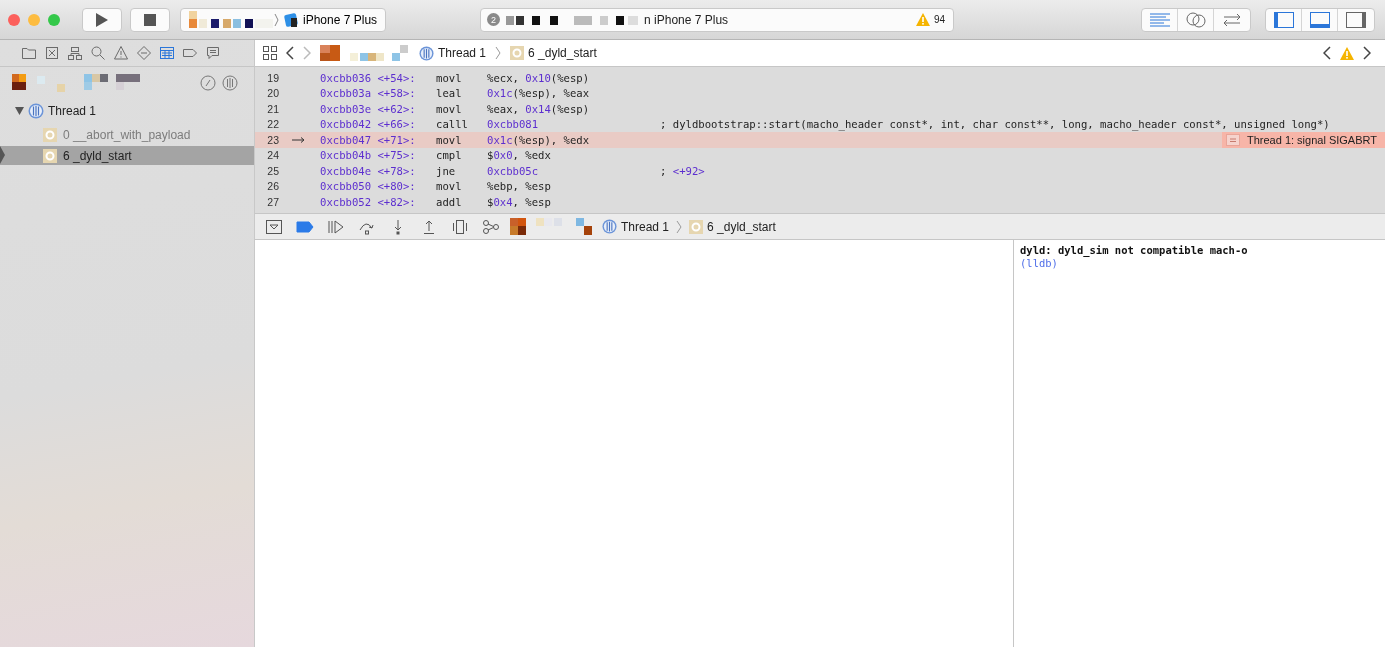  Describe the element at coordinates (14, 19) in the screenshot. I see `close-button` at that location.